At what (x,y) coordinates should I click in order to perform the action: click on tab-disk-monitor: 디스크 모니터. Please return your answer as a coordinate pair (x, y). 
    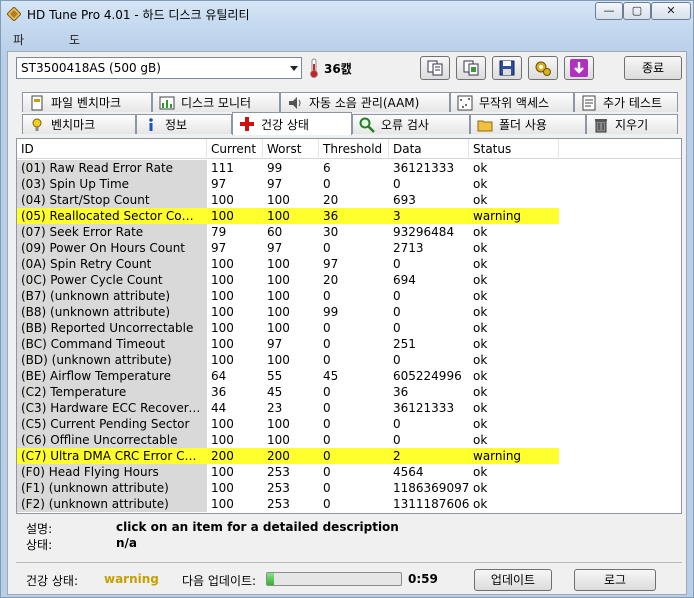
    Looking at the image, I should click on (216, 102).